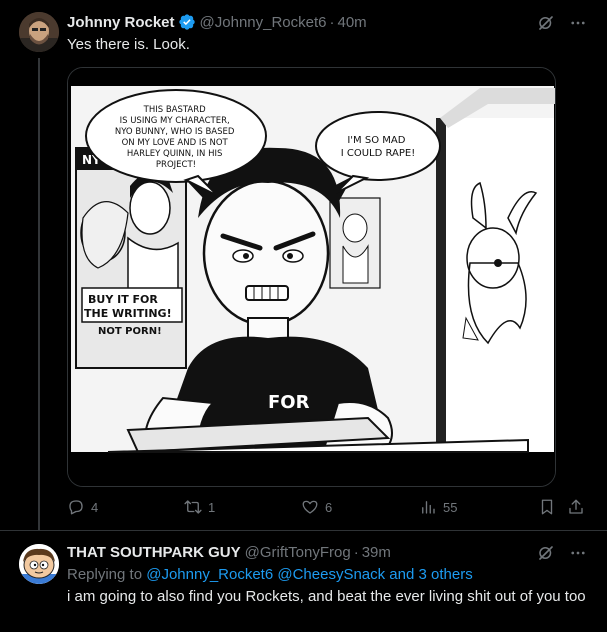 This screenshot has height=632, width=607. Describe the element at coordinates (128, 44) in the screenshot. I see `tweet-text: Yes there is. Look.` at that location.